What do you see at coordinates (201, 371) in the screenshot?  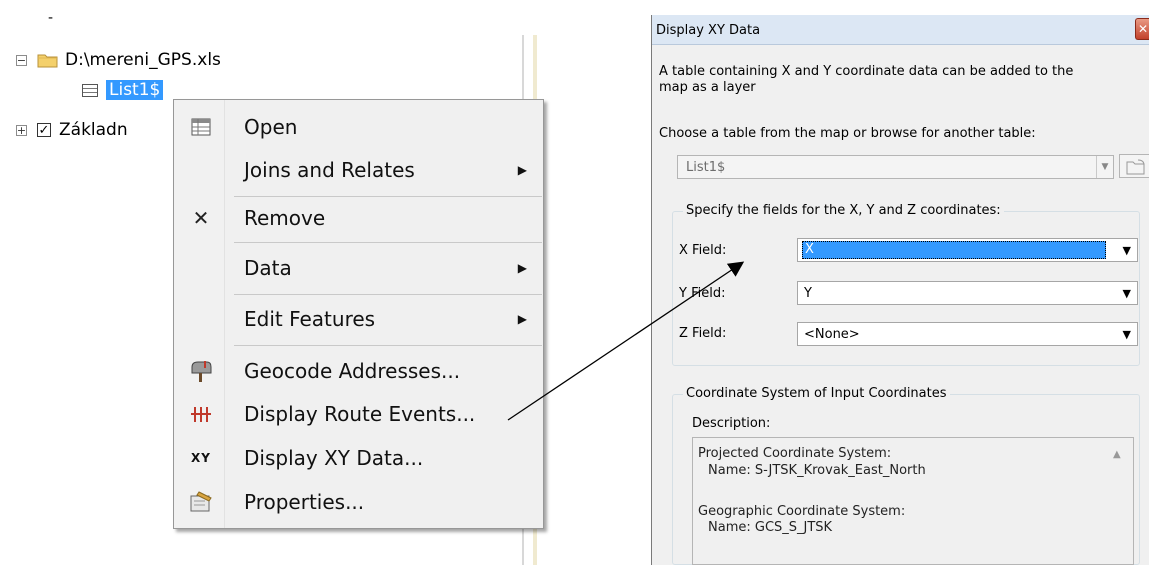 I see `geocode-mailbox-icon` at bounding box center [201, 371].